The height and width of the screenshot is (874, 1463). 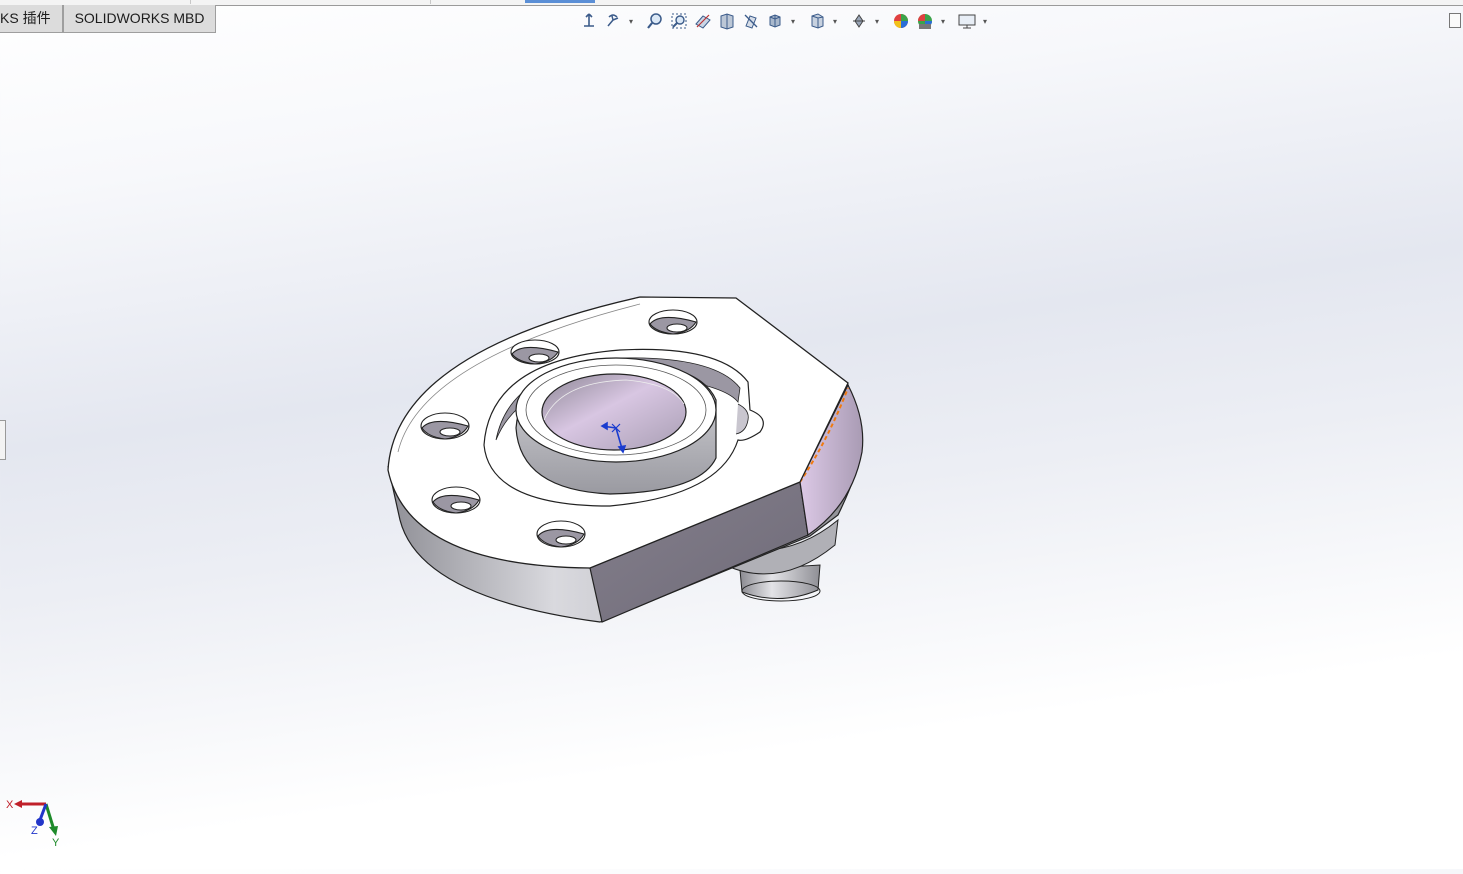 I want to click on tab-solidworks-mbd: SOLIDWORKS MBD, so click(x=139, y=19).